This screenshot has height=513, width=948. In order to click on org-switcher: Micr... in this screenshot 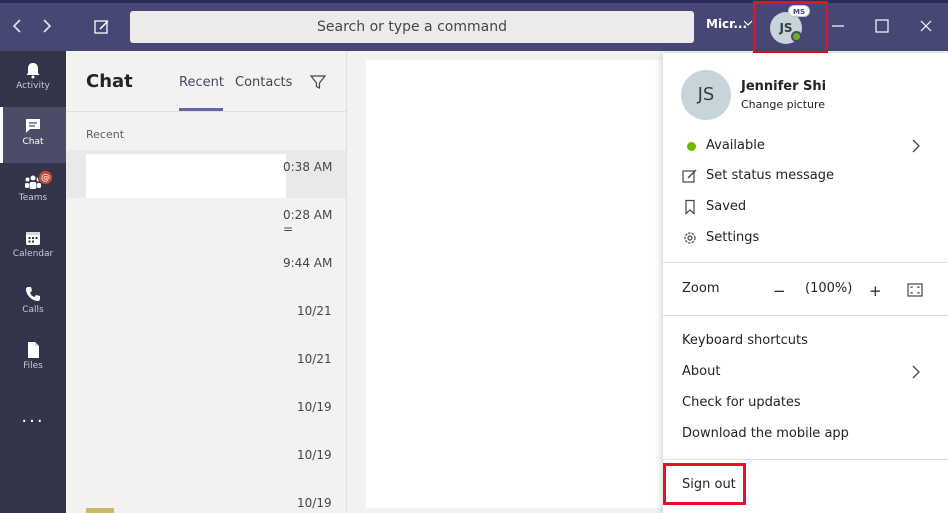, I will do `click(726, 24)`.